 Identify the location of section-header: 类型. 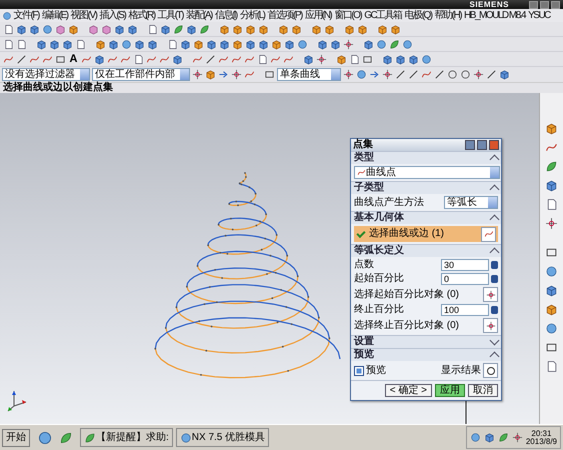
(426, 157).